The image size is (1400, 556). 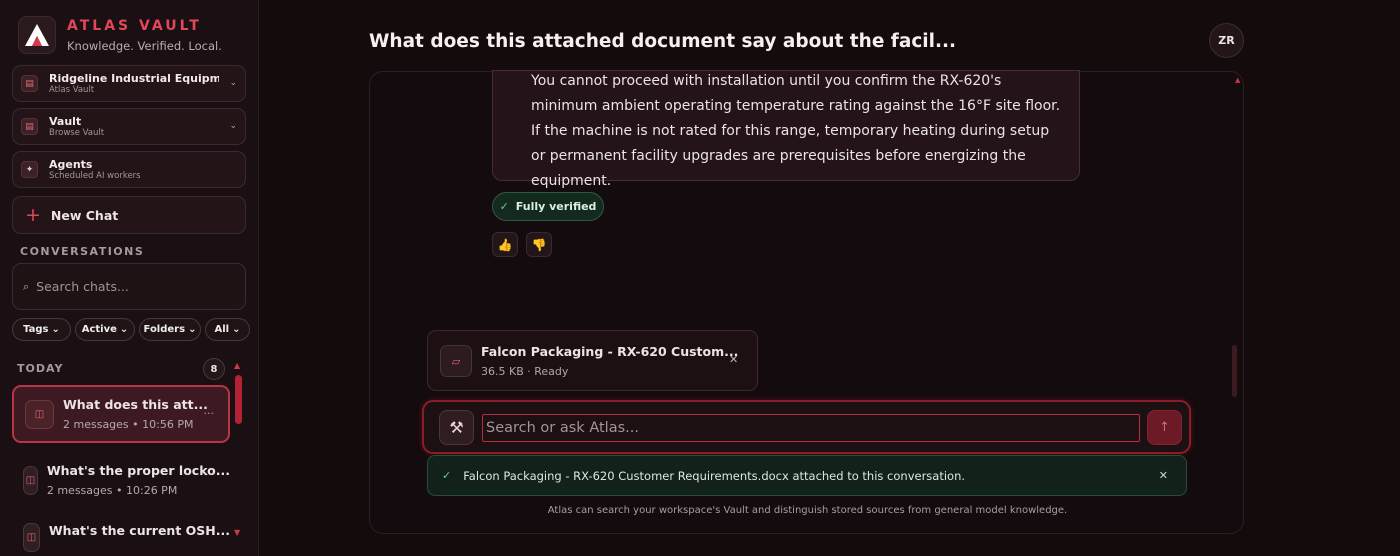 I want to click on search-icon: ⌕, so click(x=26, y=286).